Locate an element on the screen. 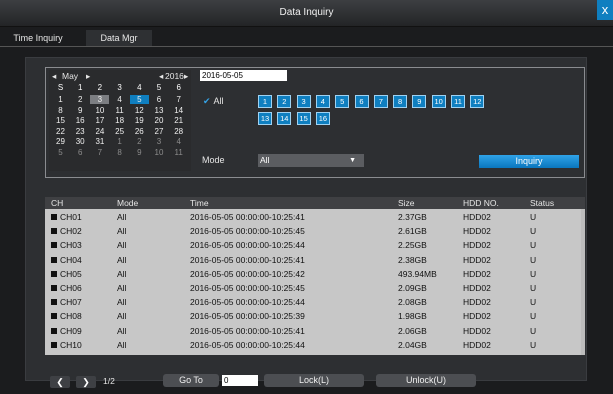 This screenshot has width=613, height=394. unlock-button: Unlock(U) is located at coordinates (426, 380).